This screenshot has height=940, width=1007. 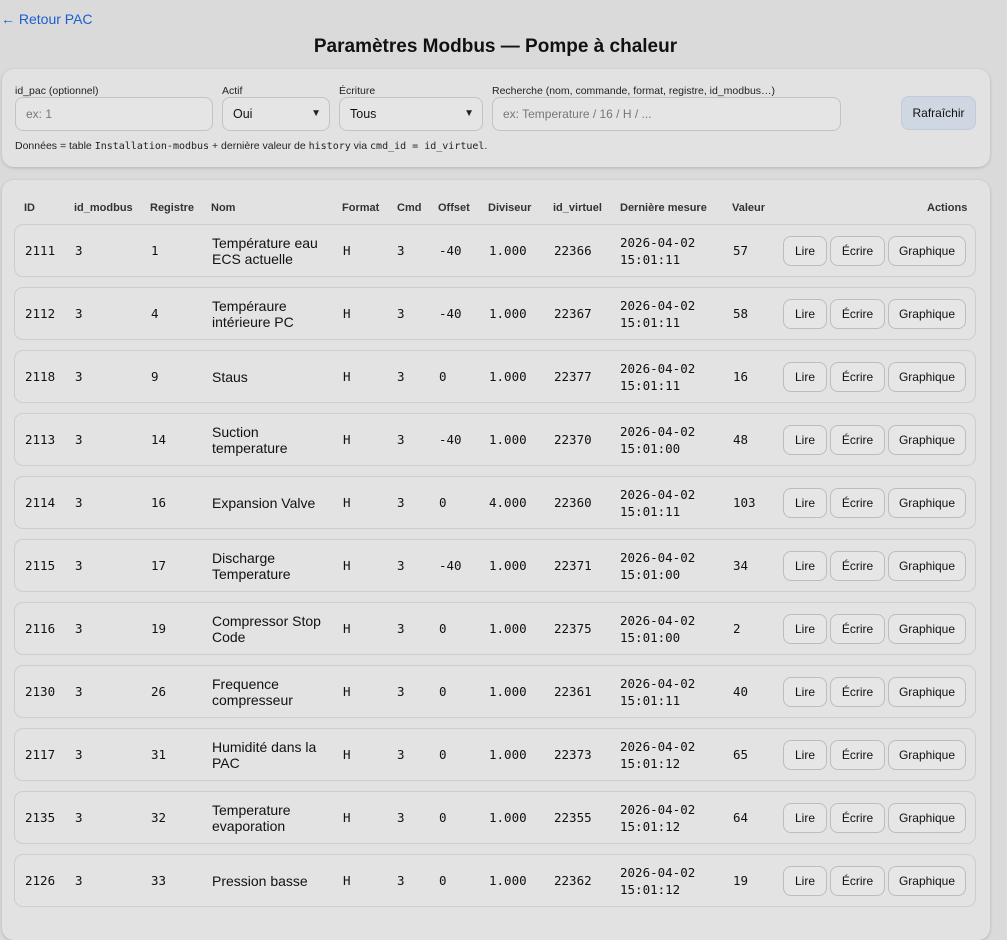 I want to click on cell-id-virtuel: 22371, so click(x=573, y=565).